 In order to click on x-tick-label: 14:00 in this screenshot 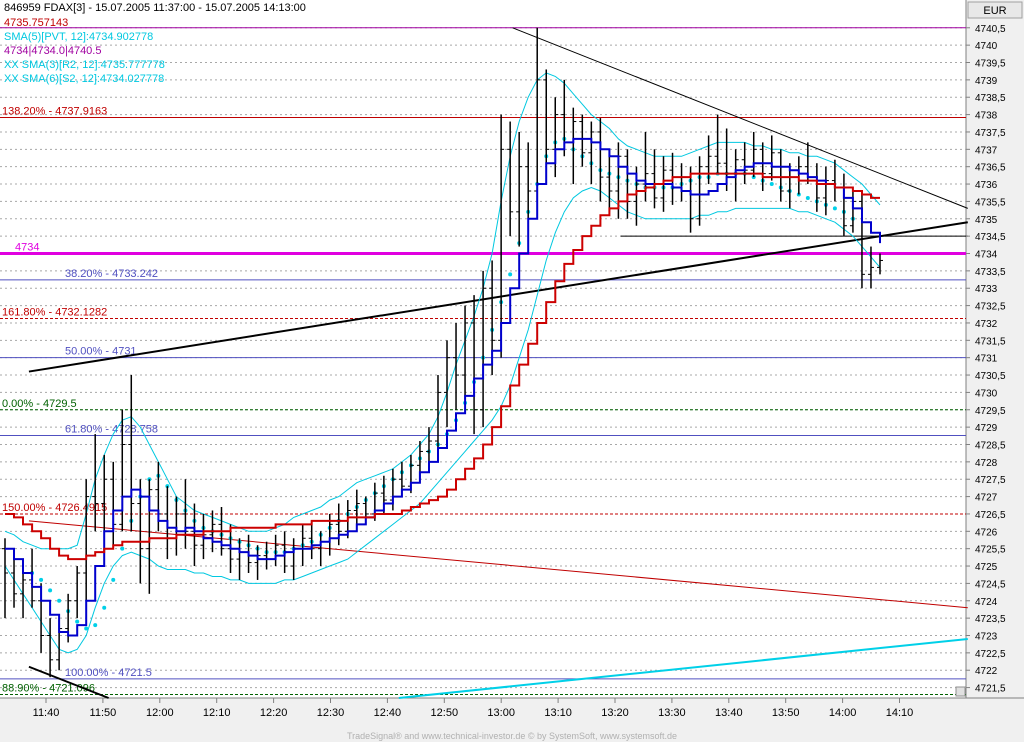, I will do `click(843, 713)`.